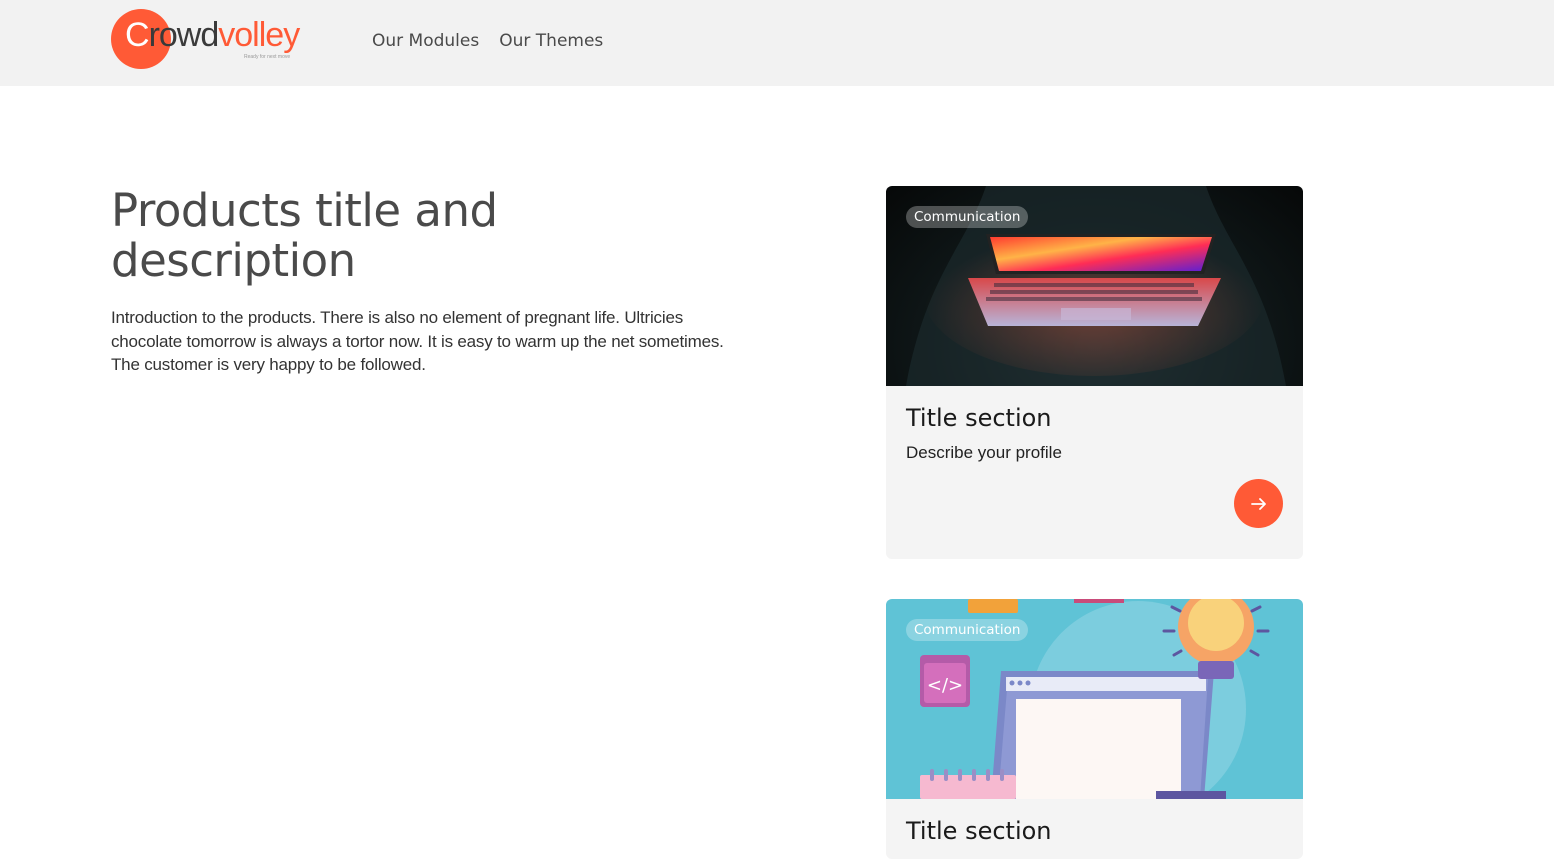 The width and height of the screenshot is (1554, 859). Describe the element at coordinates (304, 235) in the screenshot. I see `page-title: Products title and description` at that location.